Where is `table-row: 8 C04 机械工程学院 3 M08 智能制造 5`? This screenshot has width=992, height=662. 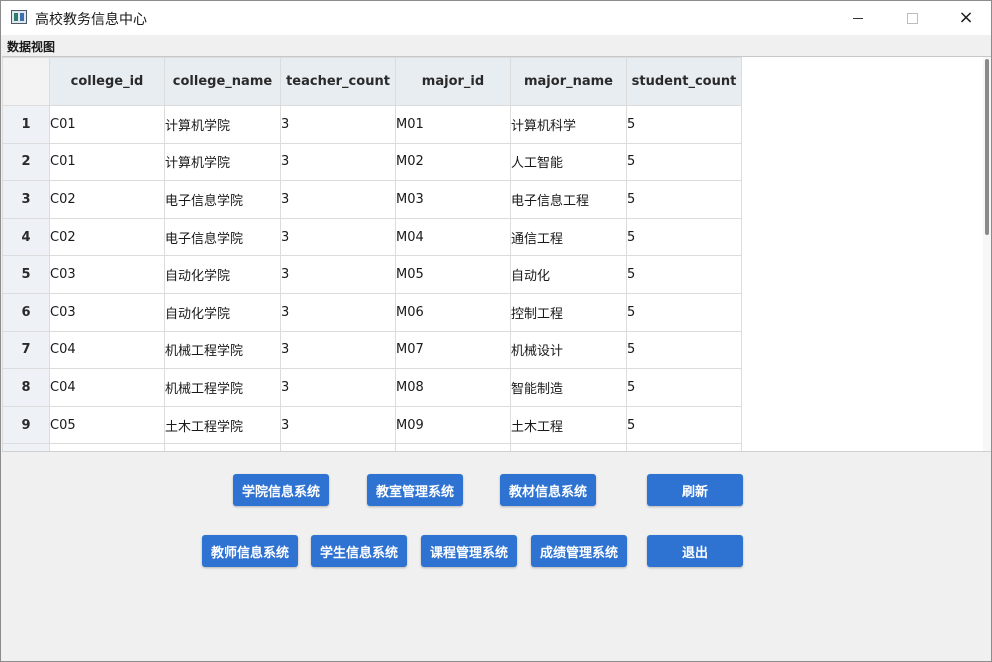
table-row: 8 C04 机械工程学院 3 M08 智能制造 5 is located at coordinates (372, 387).